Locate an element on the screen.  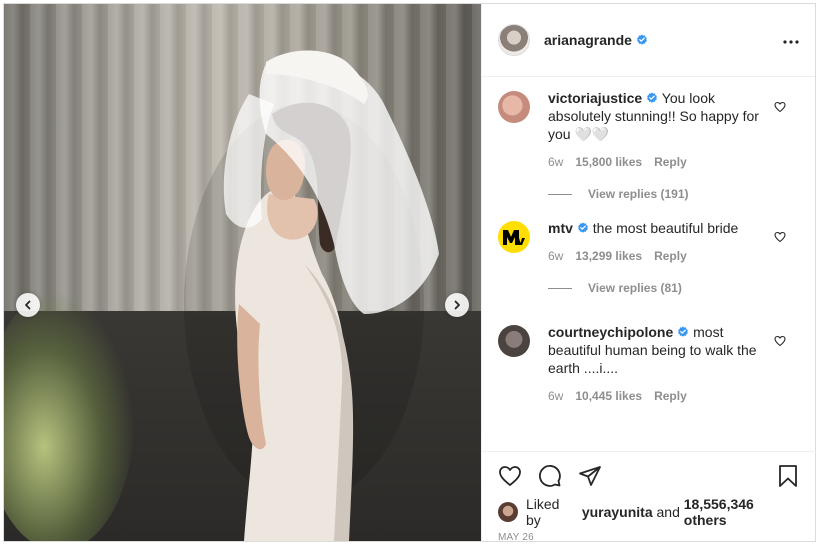
likes-count-link: 18,556,346 others is located at coordinates (742, 512).